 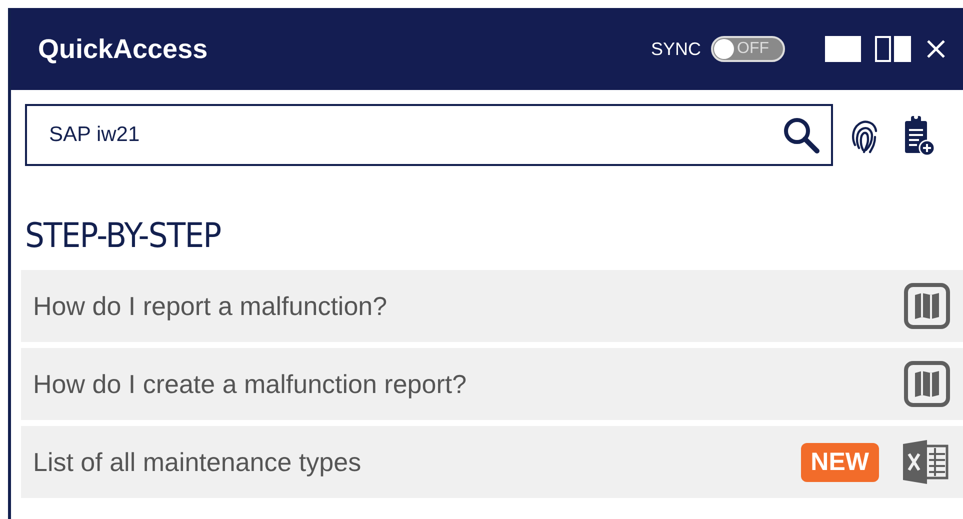 What do you see at coordinates (429, 135) in the screenshot?
I see `search-field: SAP iw21` at bounding box center [429, 135].